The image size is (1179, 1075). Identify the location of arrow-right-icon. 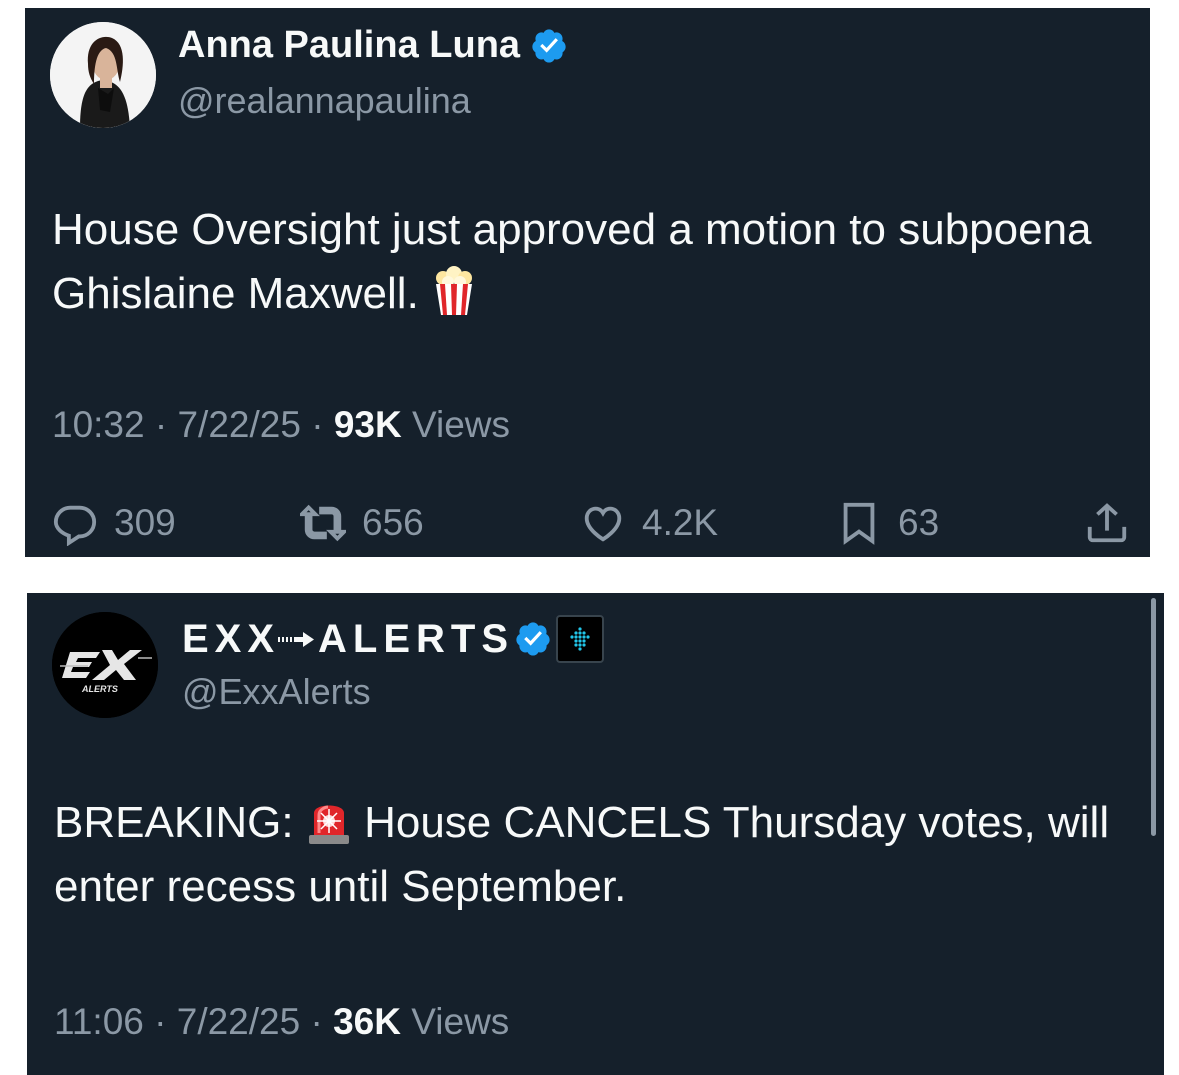
(296, 639).